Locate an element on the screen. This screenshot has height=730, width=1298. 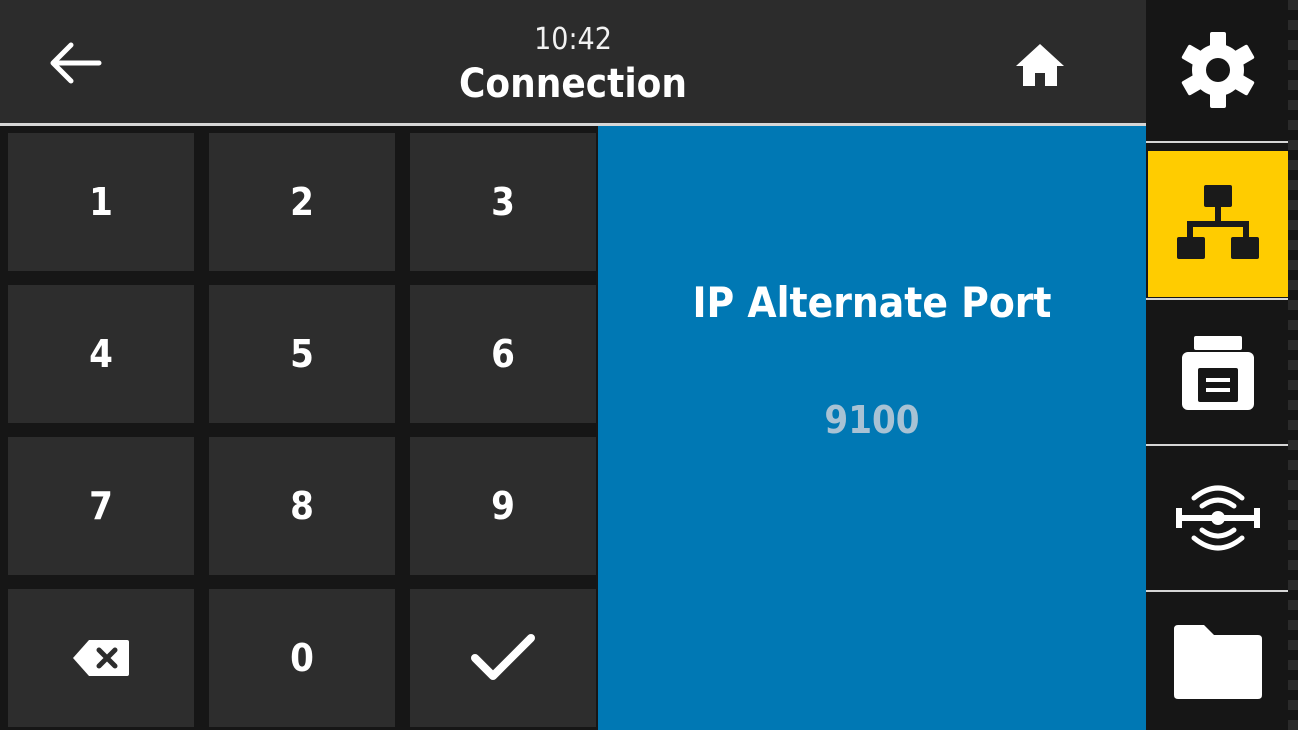
home-button is located at coordinates (1040, 65).